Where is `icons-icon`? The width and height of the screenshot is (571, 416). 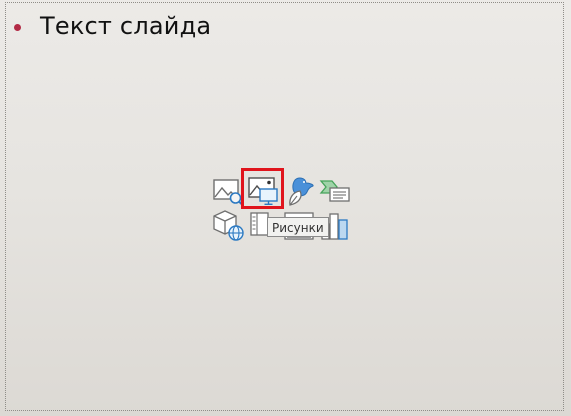 icons-icon is located at coordinates (300, 191).